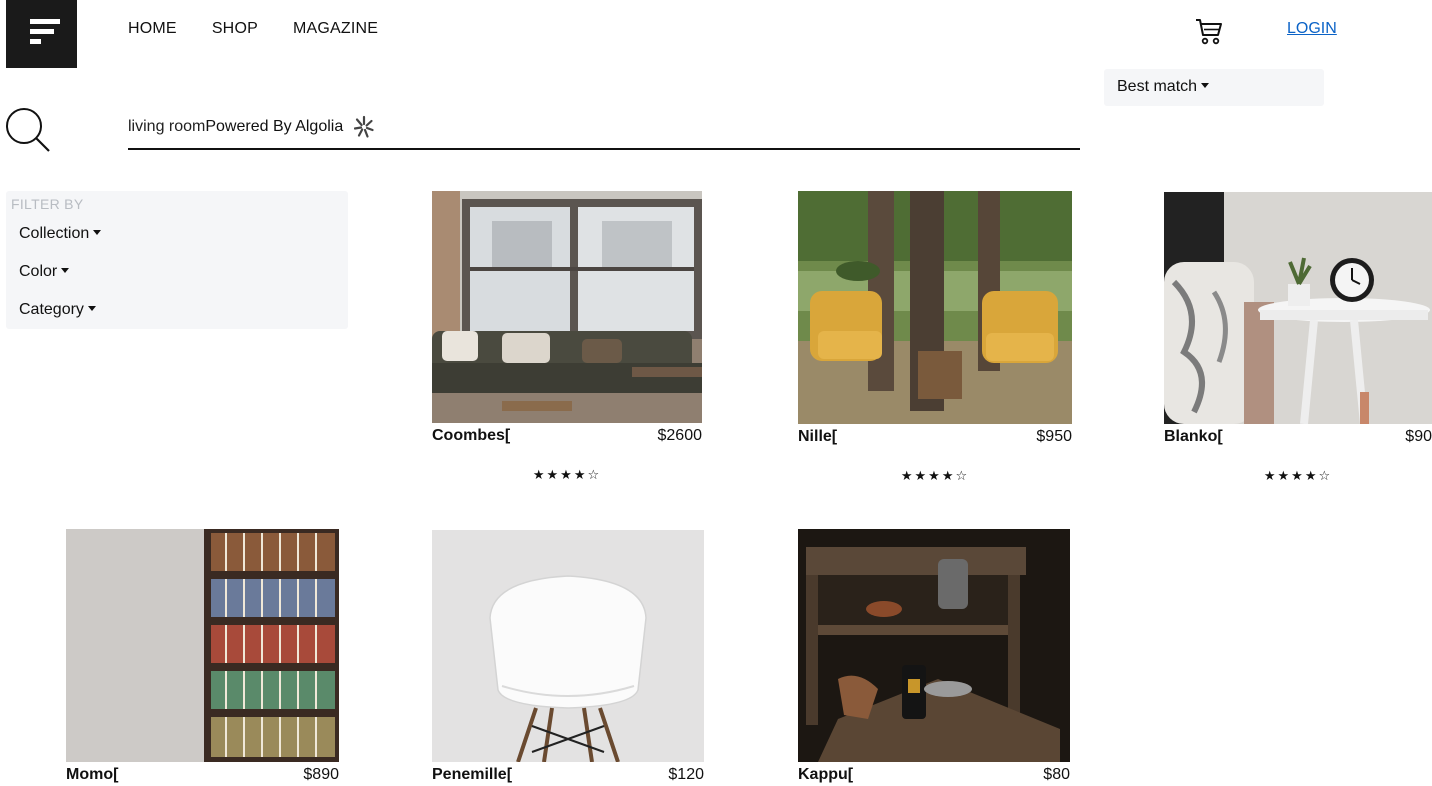  I want to click on product-info: Coombes[ $2600, so click(567, 436).